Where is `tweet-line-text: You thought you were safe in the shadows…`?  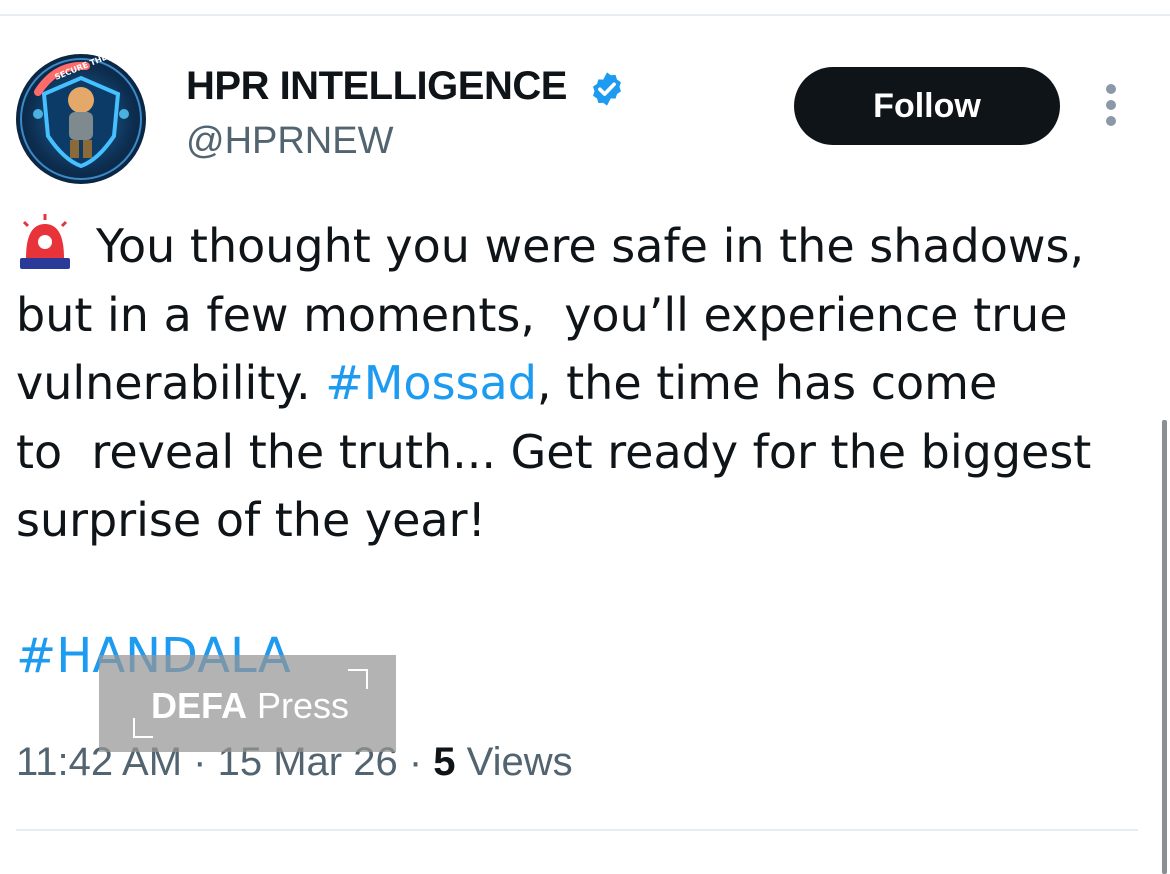
tweet-line-text: You thought you were safe in the shadows… is located at coordinates (590, 246).